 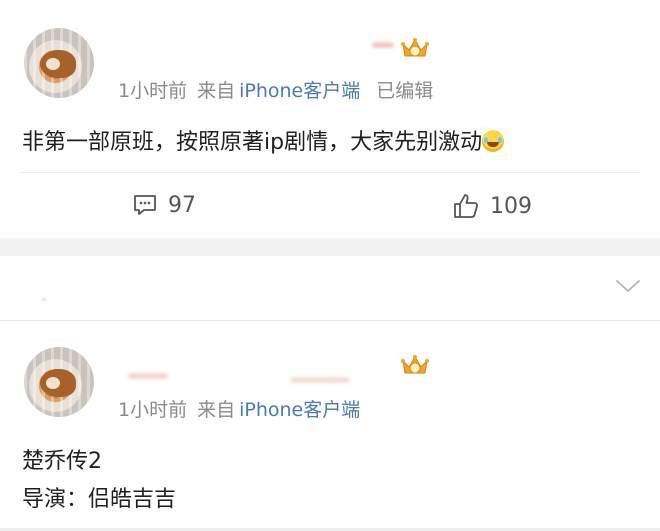 I want to click on post-meta: 1小时前 来自 iPhone客户端 已编辑, so click(x=280, y=89).